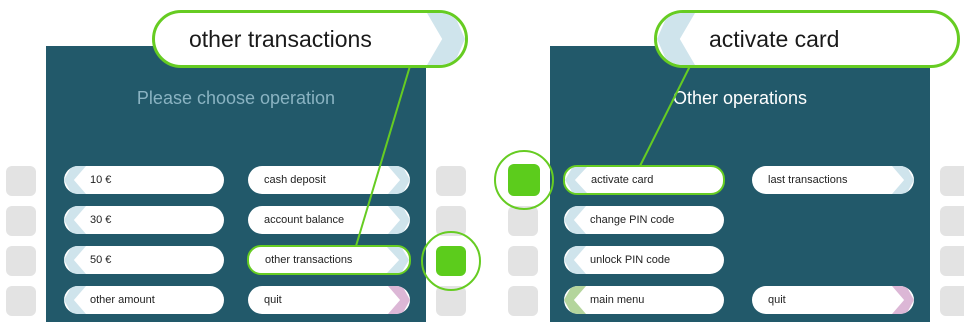 The height and width of the screenshot is (322, 964). What do you see at coordinates (774, 39) in the screenshot?
I see `callout-label: activate card` at bounding box center [774, 39].